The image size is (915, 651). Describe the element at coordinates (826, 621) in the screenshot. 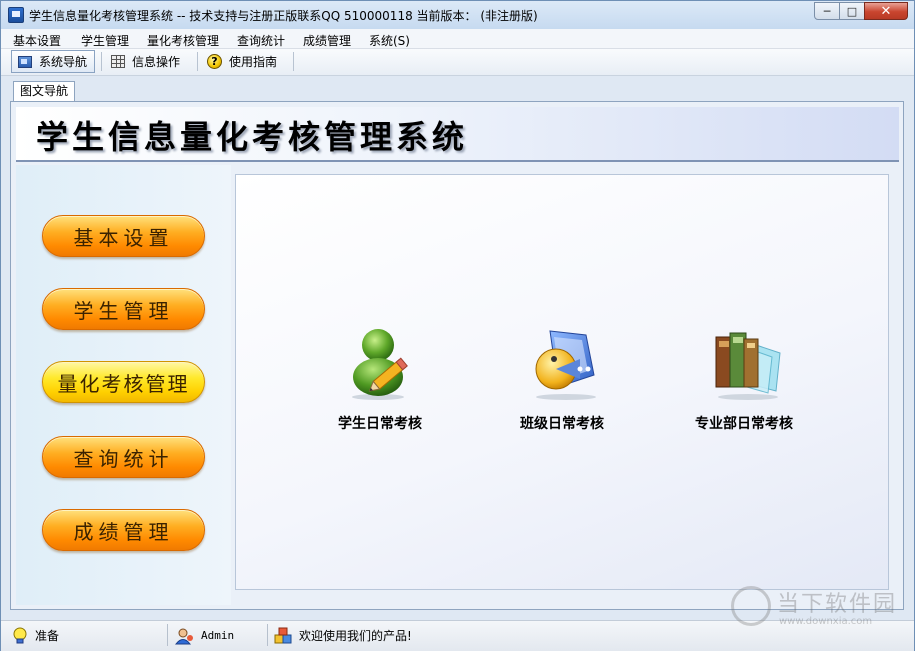

I see `watermark-url: www.downxia.com` at that location.